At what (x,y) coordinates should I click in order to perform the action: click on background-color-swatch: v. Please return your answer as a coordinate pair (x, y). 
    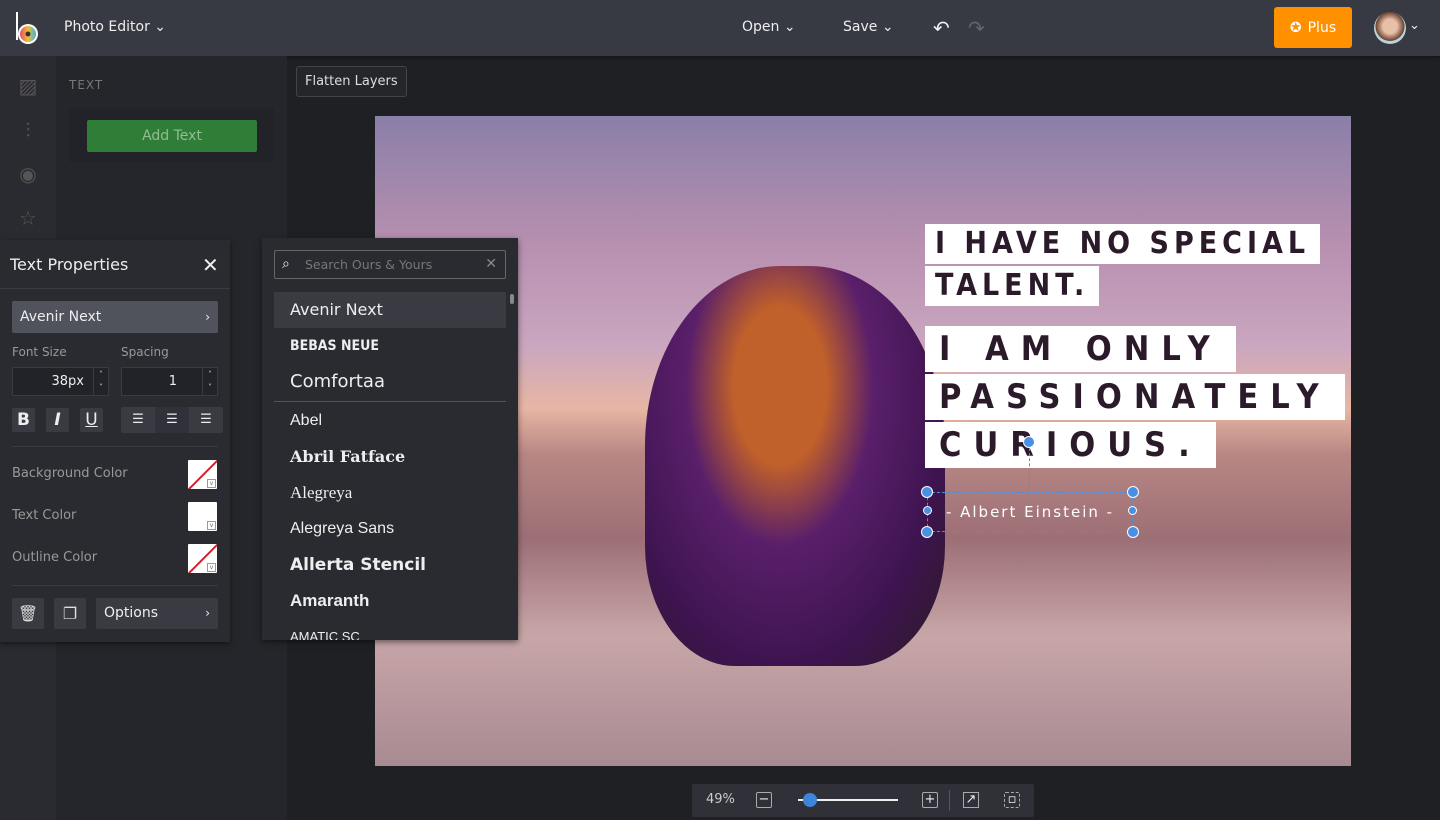
    Looking at the image, I should click on (202, 474).